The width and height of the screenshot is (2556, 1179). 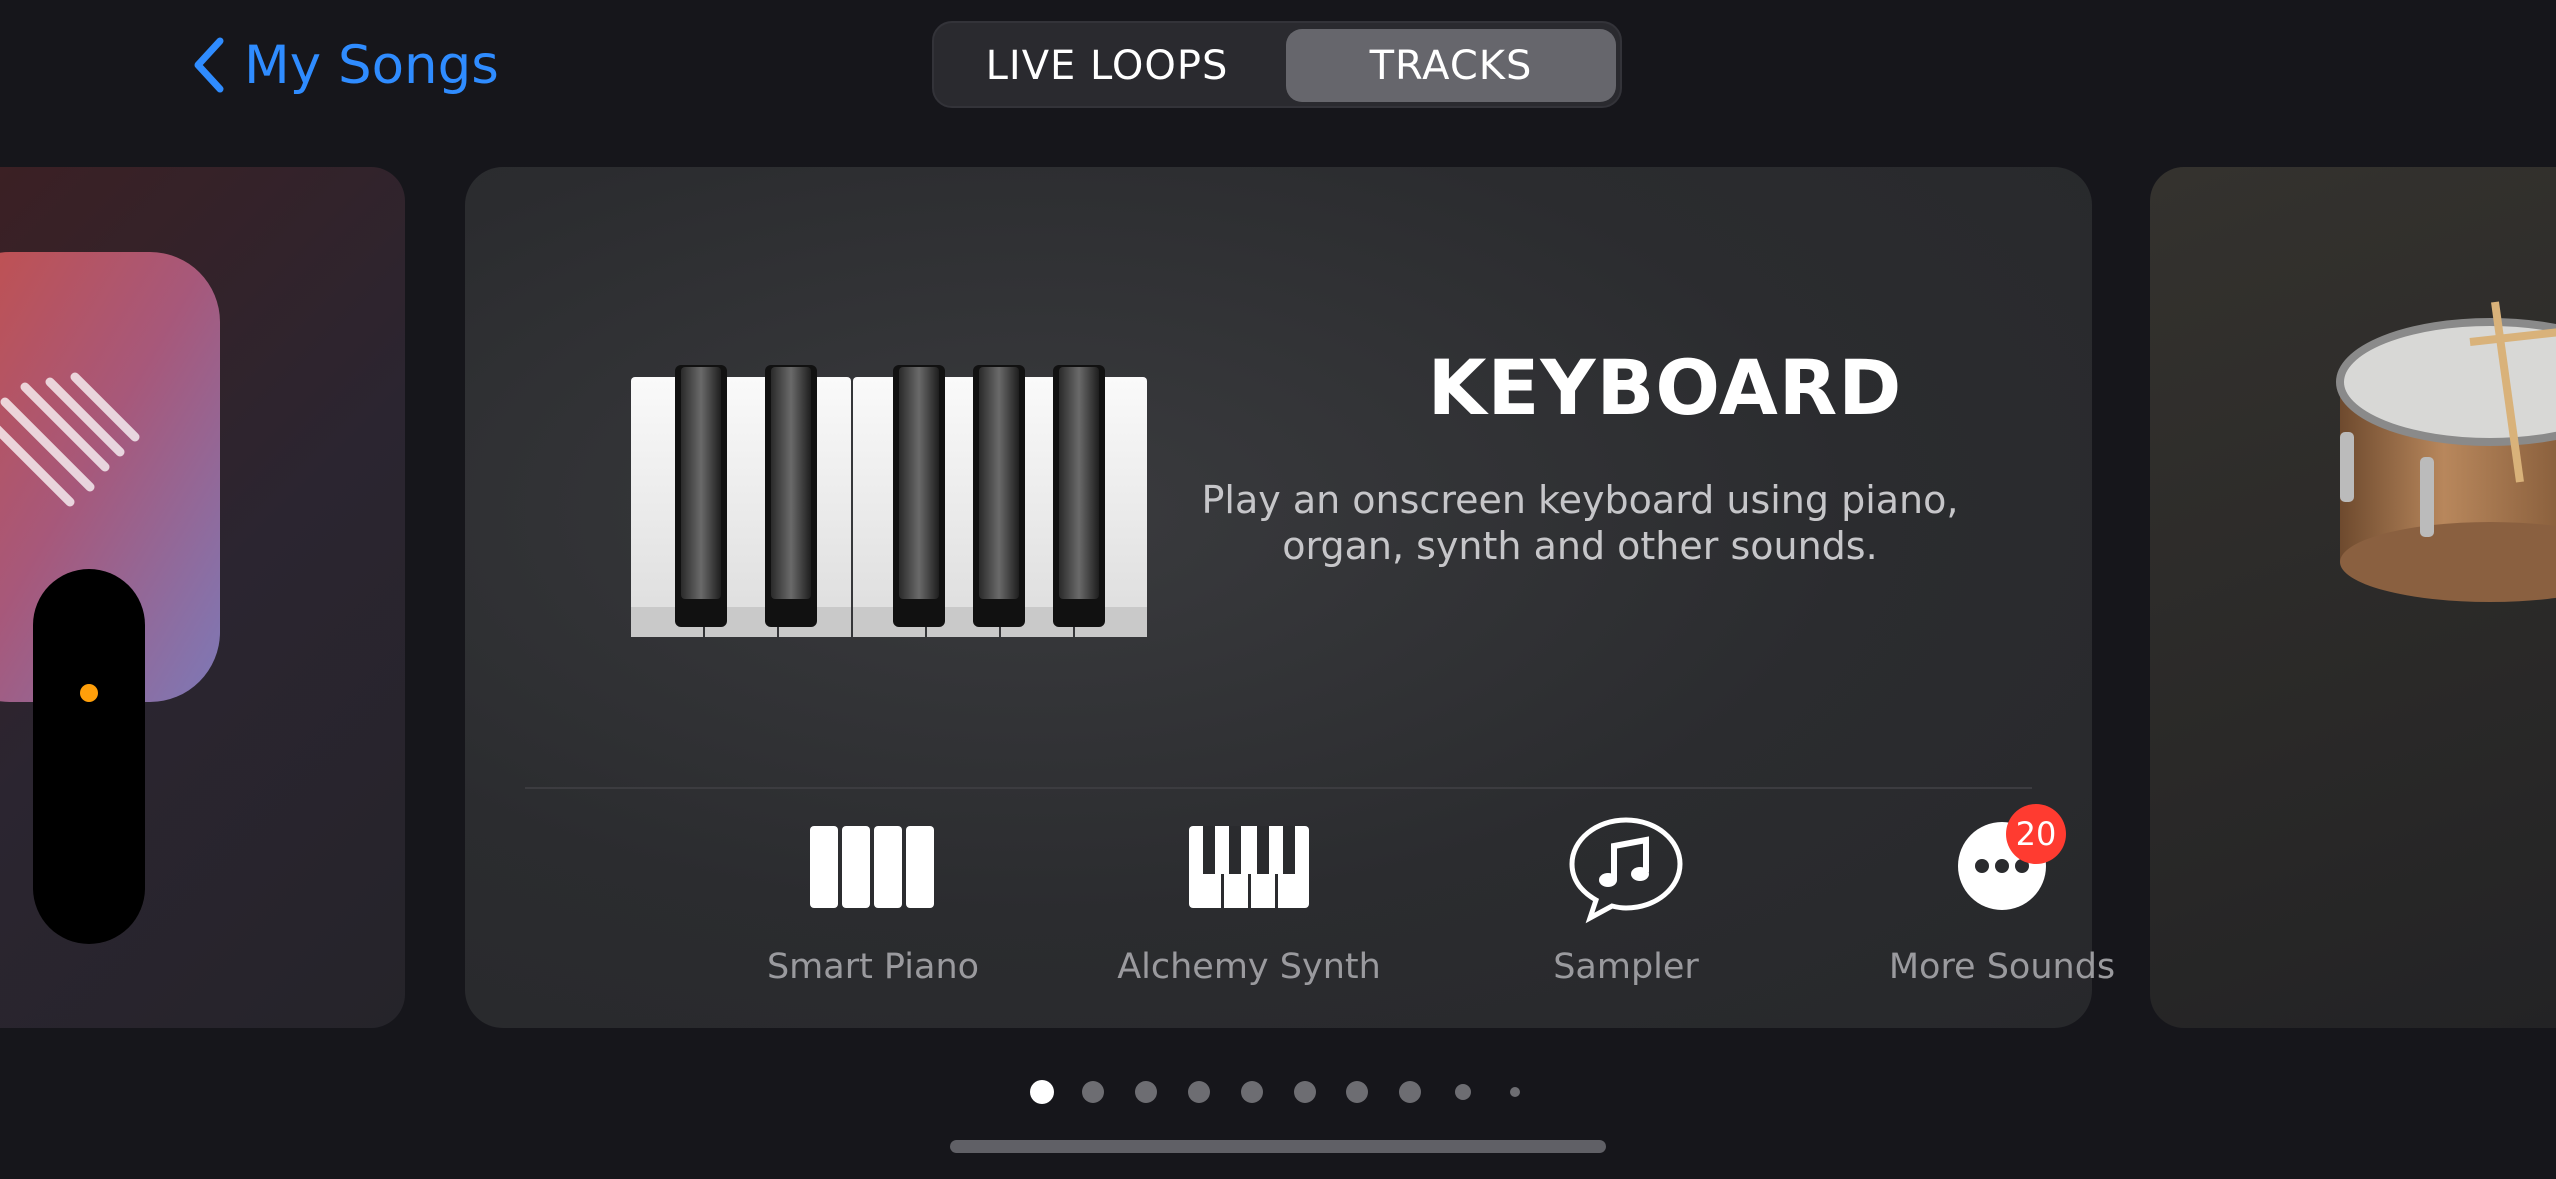 I want to click on sampler-icon, so click(x=1626, y=870).